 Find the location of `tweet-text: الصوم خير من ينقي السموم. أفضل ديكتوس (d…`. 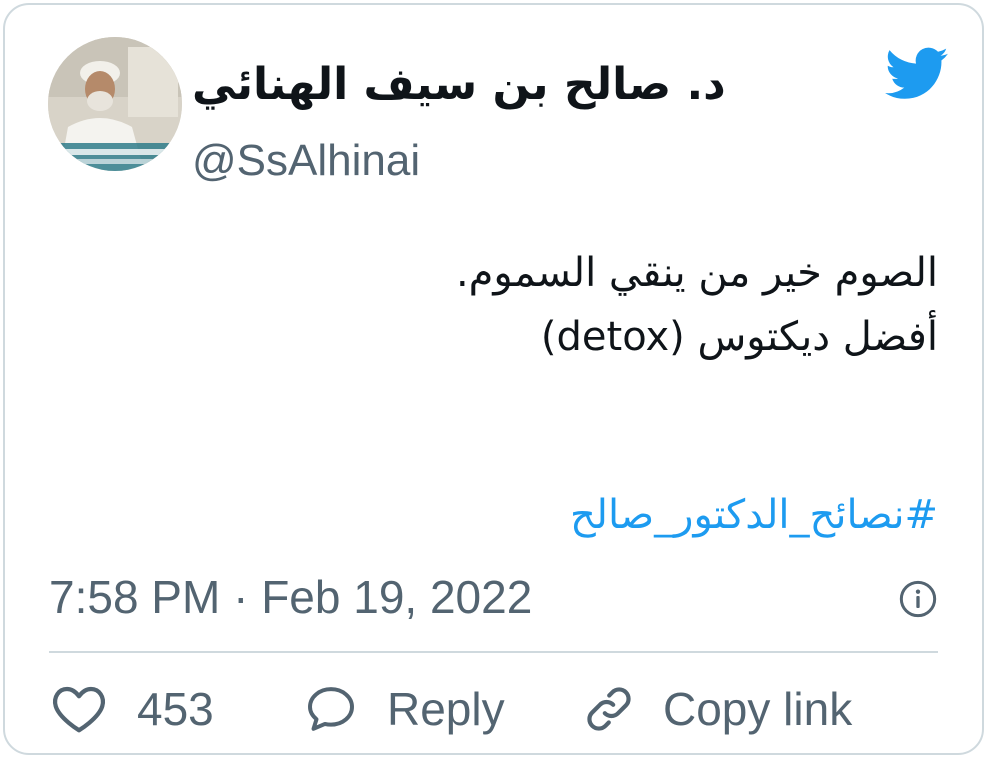

tweet-text: الصوم خير من ينقي السموم. أفضل ديكتوس (d… is located at coordinates (508, 305).